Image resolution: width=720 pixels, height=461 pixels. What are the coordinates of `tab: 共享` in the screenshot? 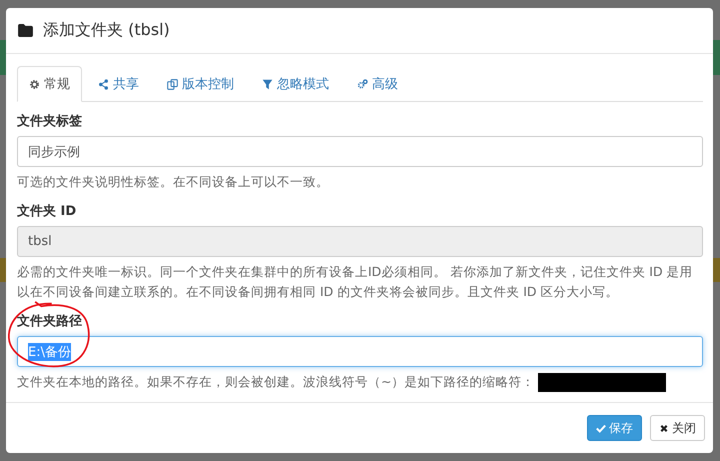 It's located at (118, 84).